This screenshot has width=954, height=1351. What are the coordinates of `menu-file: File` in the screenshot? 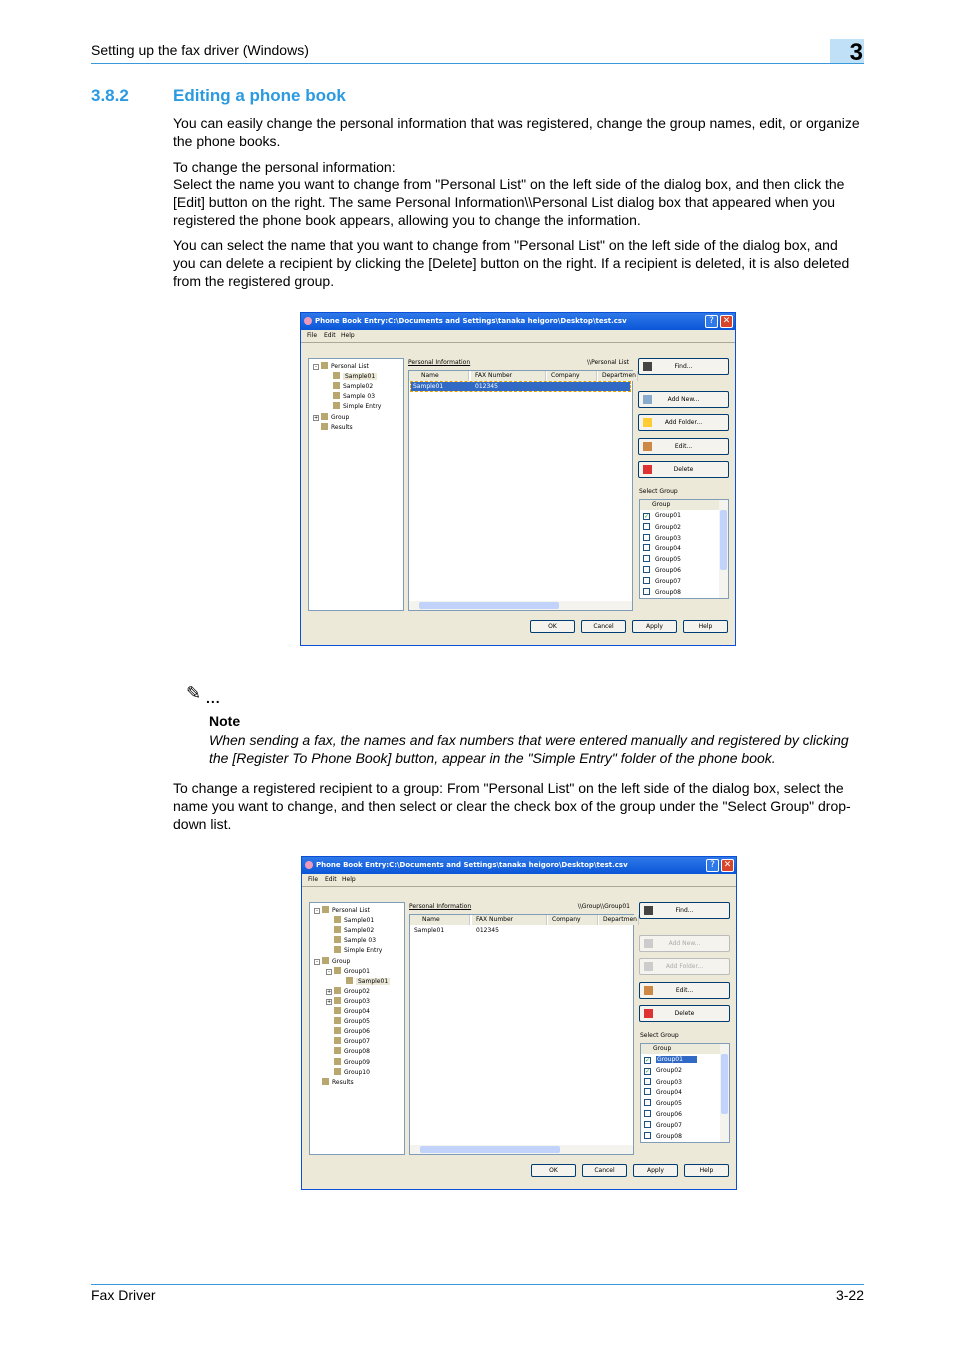 It's located at (312, 335).